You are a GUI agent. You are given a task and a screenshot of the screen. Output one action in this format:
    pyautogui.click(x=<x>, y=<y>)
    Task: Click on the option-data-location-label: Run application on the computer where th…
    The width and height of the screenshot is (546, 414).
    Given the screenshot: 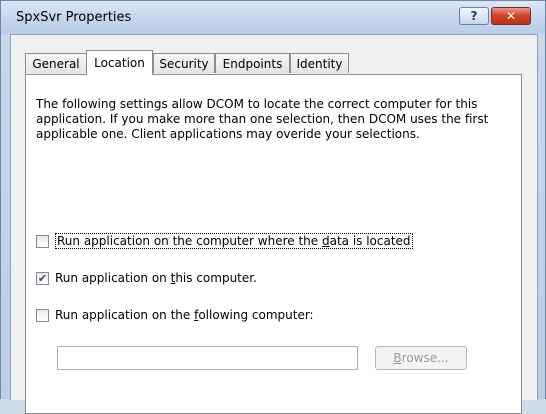 What is the action you would take?
    pyautogui.click(x=234, y=241)
    